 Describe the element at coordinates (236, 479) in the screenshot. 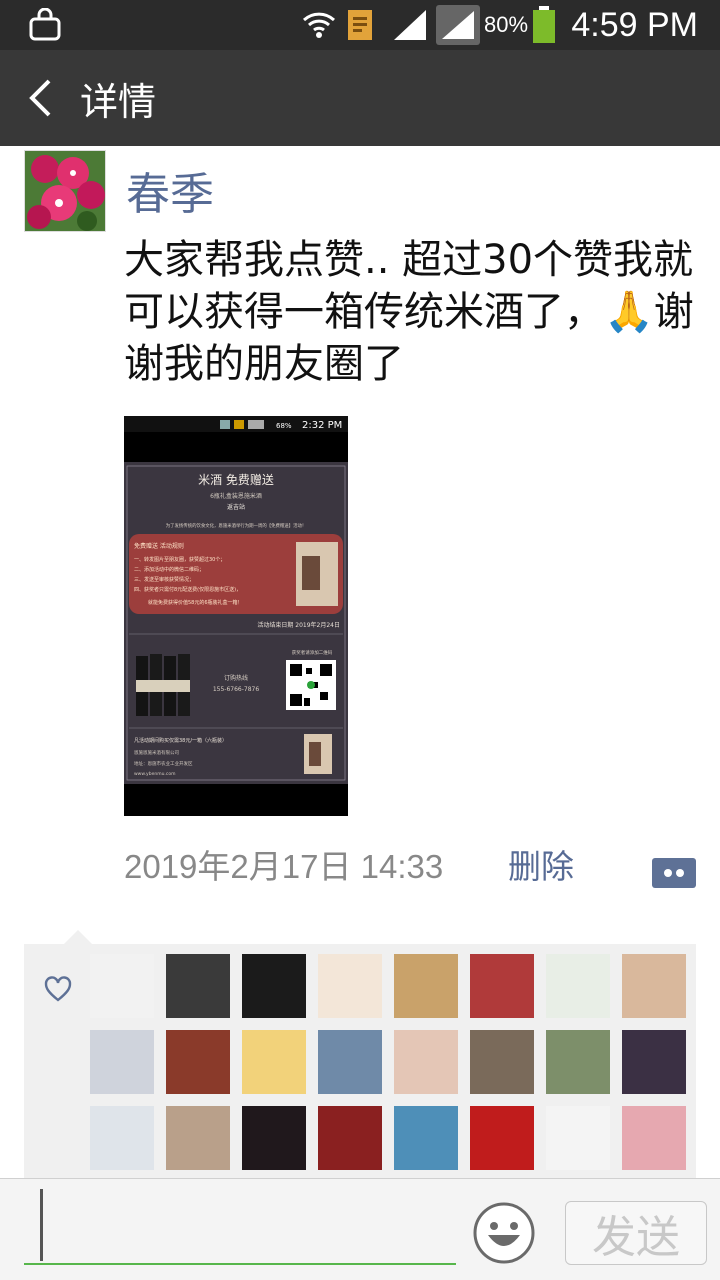

I see `poster-title: 米酒 免费赠送` at that location.